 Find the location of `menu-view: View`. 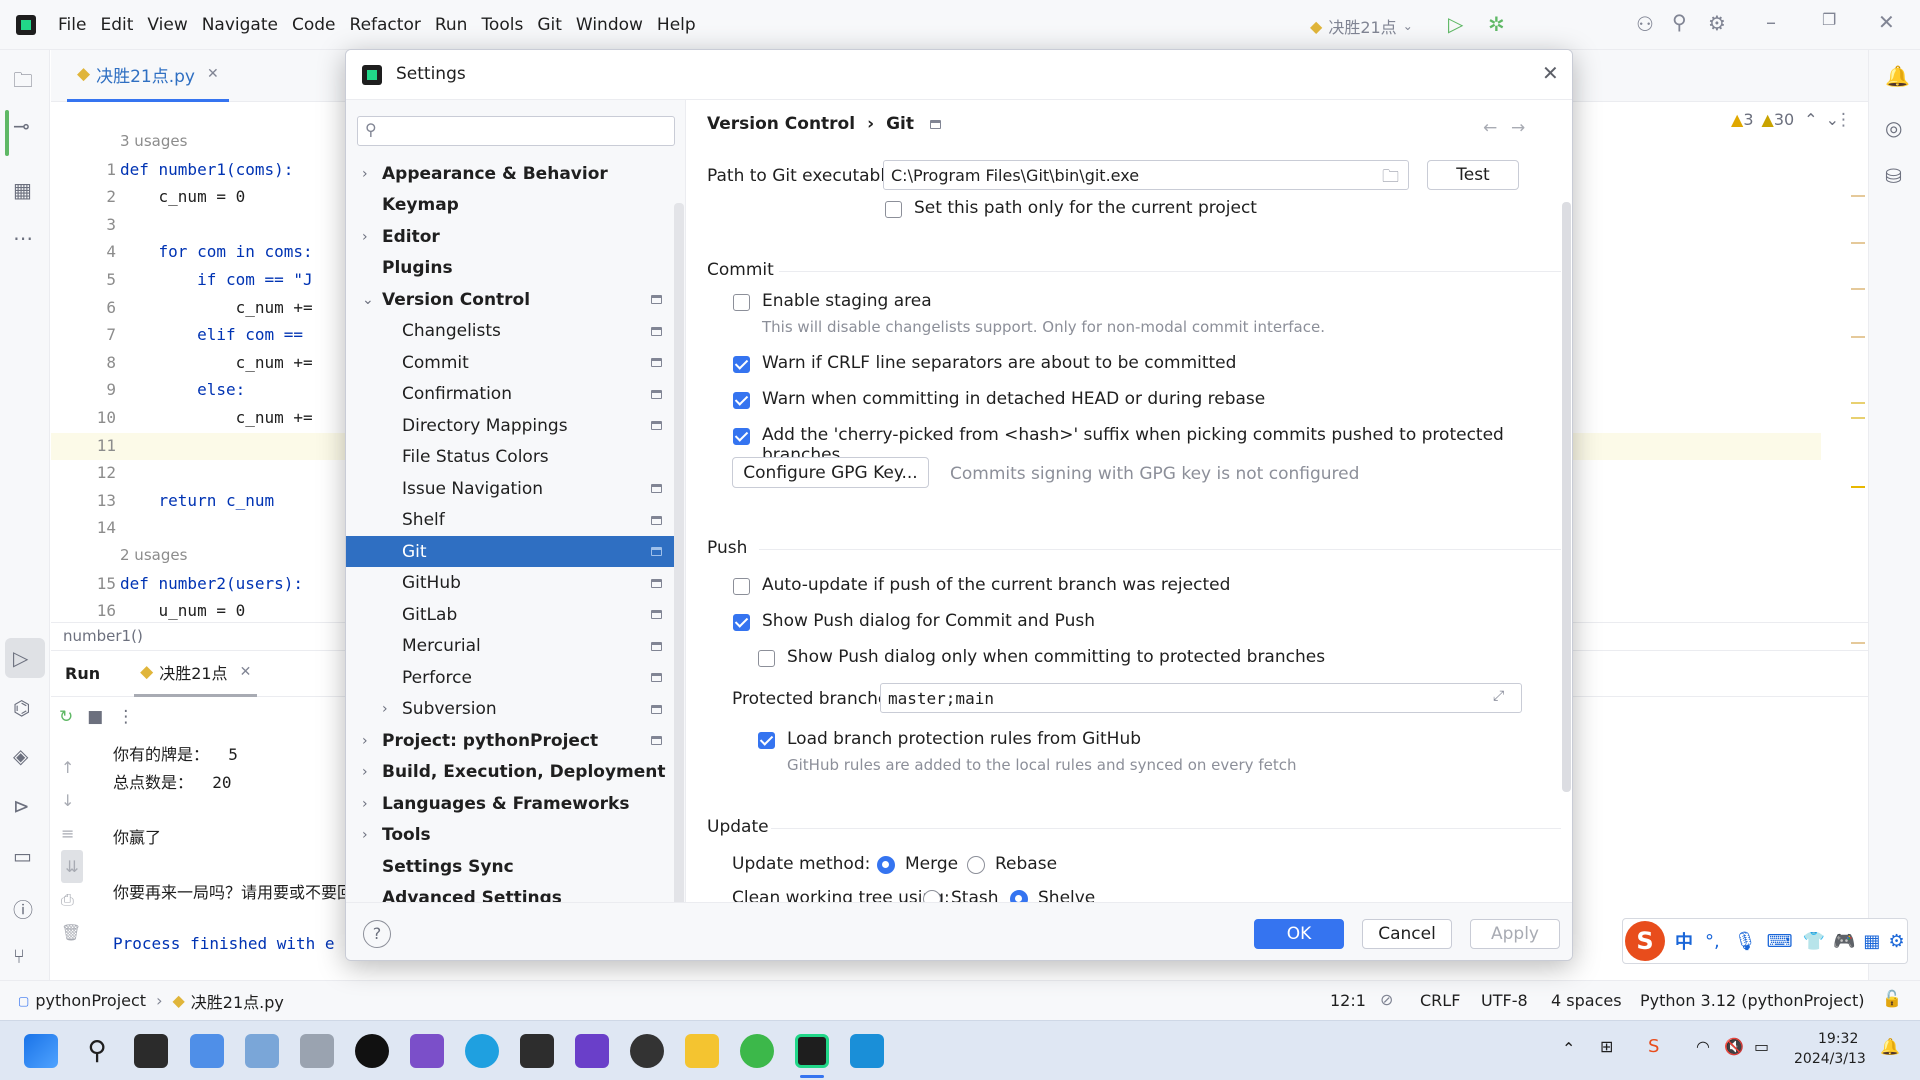

menu-view: View is located at coordinates (167, 25).